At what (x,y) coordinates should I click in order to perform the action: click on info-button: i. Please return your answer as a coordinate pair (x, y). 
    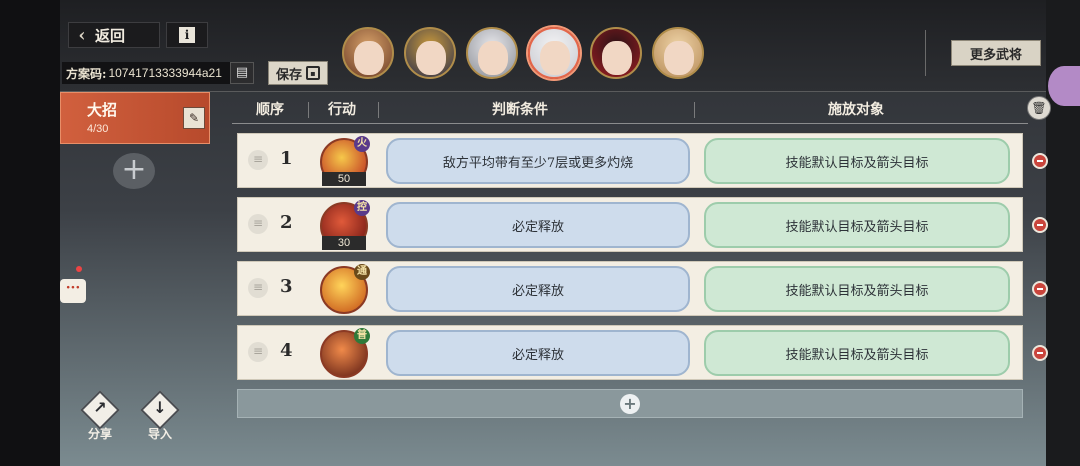
    Looking at the image, I should click on (187, 35).